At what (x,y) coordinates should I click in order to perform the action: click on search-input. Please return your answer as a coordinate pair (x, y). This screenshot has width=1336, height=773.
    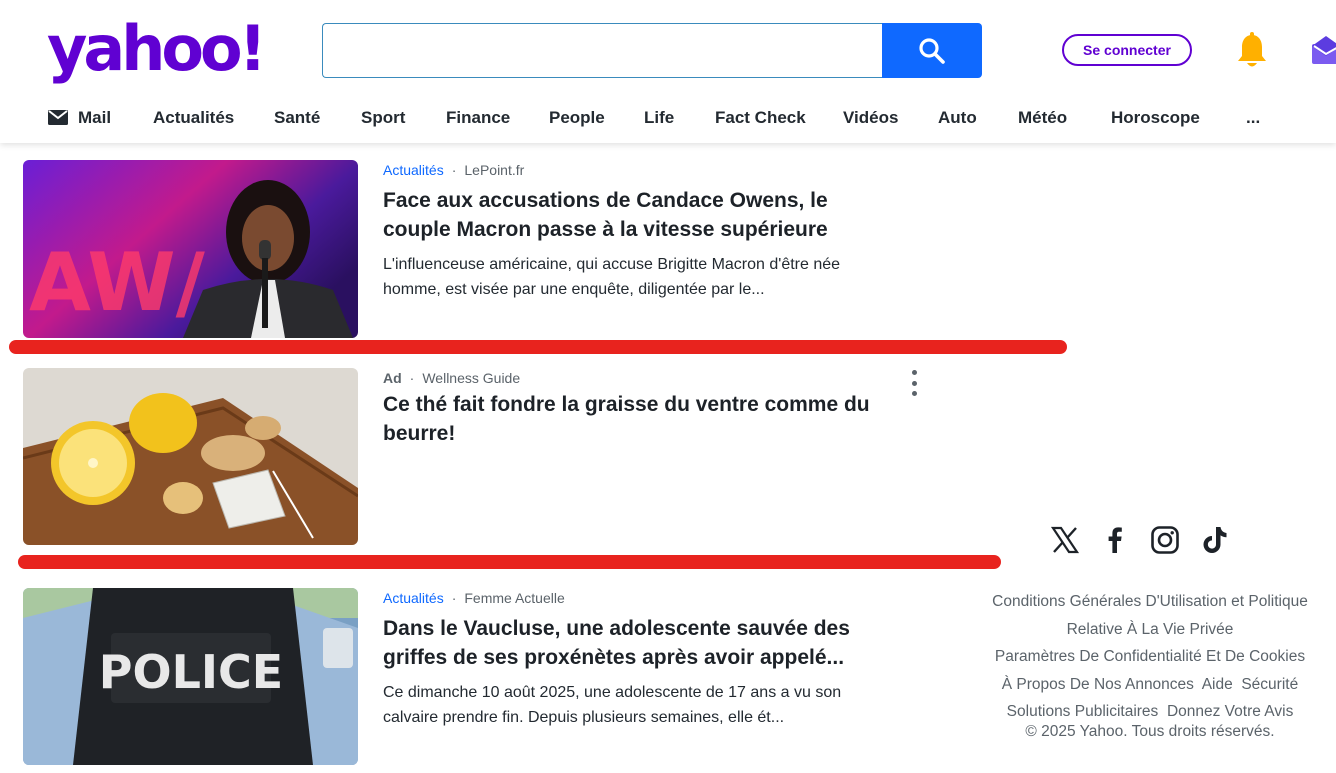
    Looking at the image, I should click on (603, 50).